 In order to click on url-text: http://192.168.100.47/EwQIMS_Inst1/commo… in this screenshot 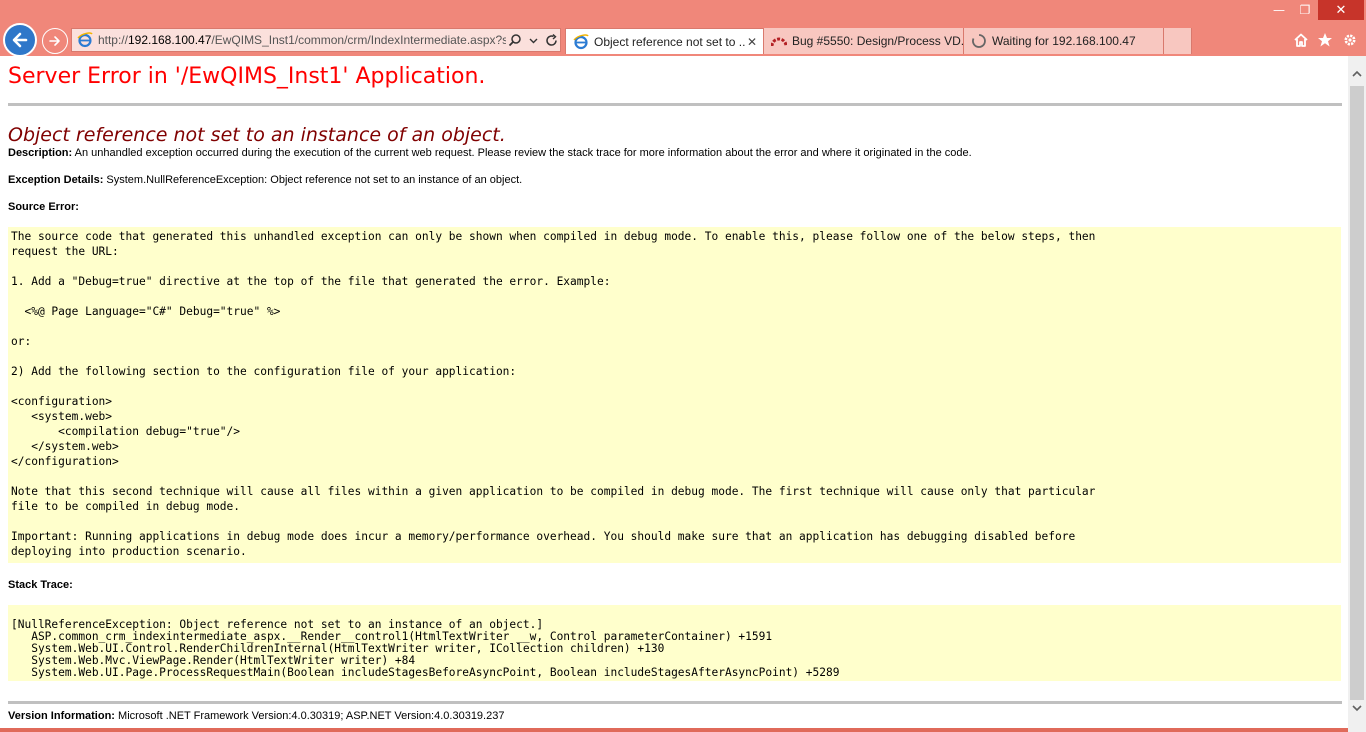, I will do `click(302, 40)`.